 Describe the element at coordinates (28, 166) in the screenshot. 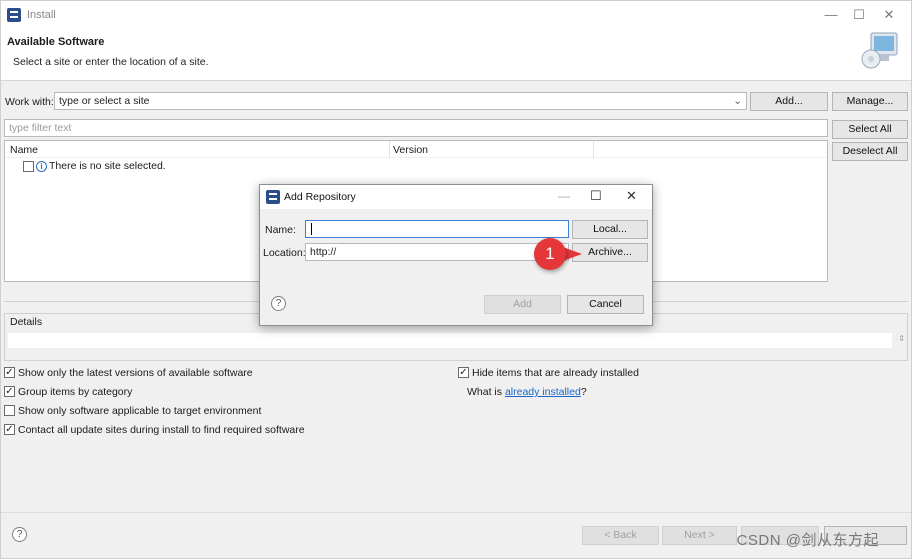

I see `tree-item-checkbox` at that location.